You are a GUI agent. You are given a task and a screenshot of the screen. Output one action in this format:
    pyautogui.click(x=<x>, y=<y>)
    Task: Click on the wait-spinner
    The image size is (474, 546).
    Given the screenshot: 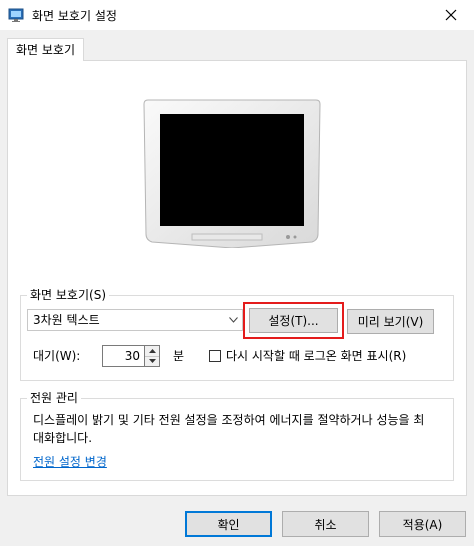 What is the action you would take?
    pyautogui.click(x=152, y=356)
    